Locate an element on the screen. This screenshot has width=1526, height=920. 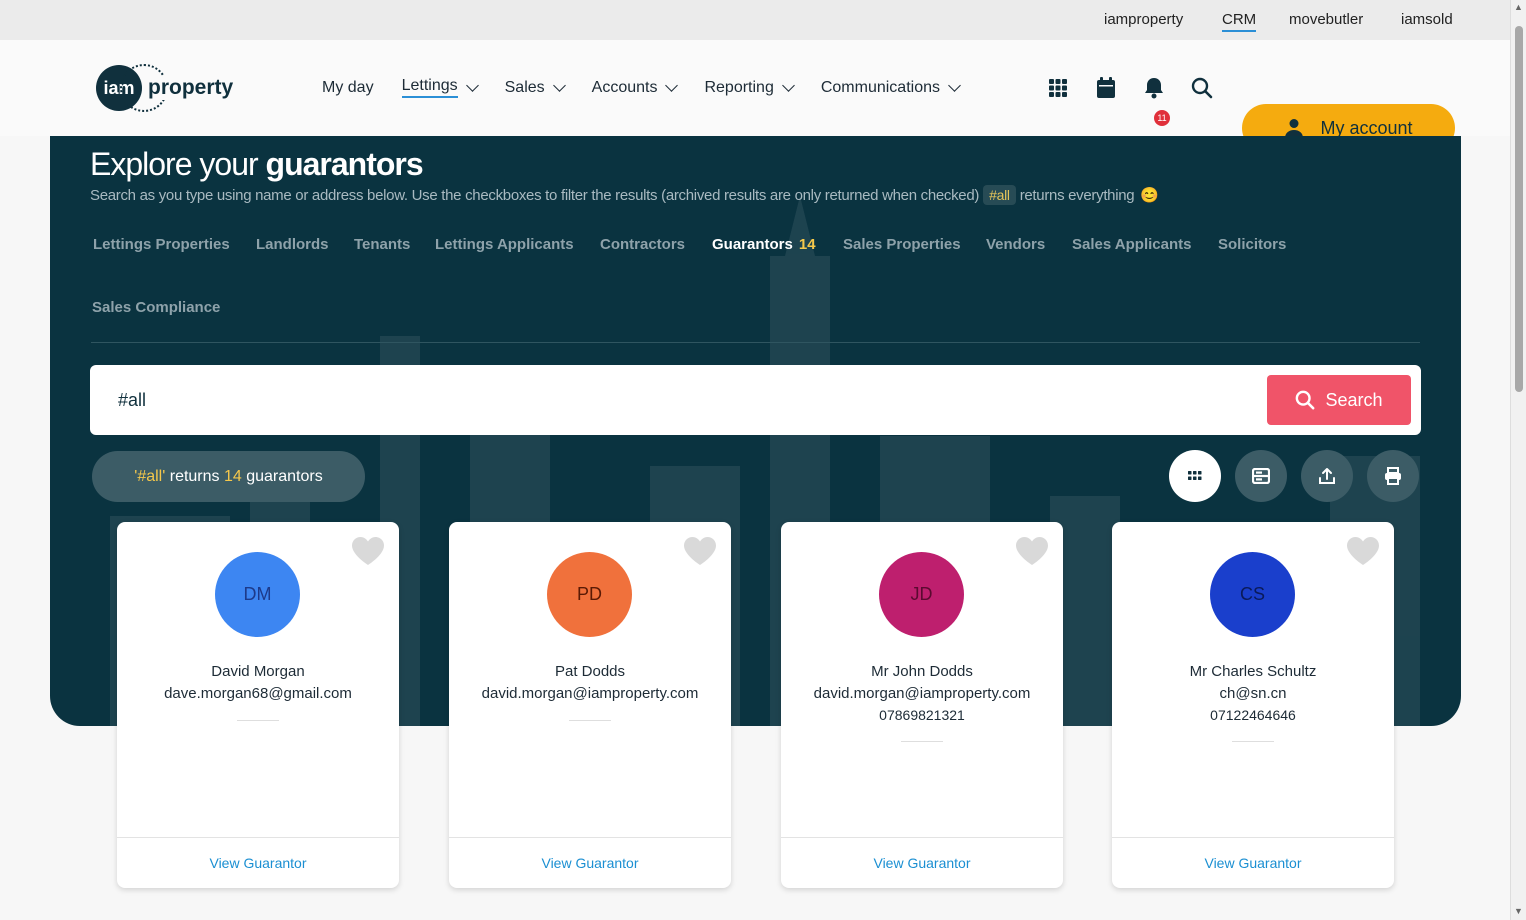
nav-item-sales: Sales is located at coordinates (535, 87).